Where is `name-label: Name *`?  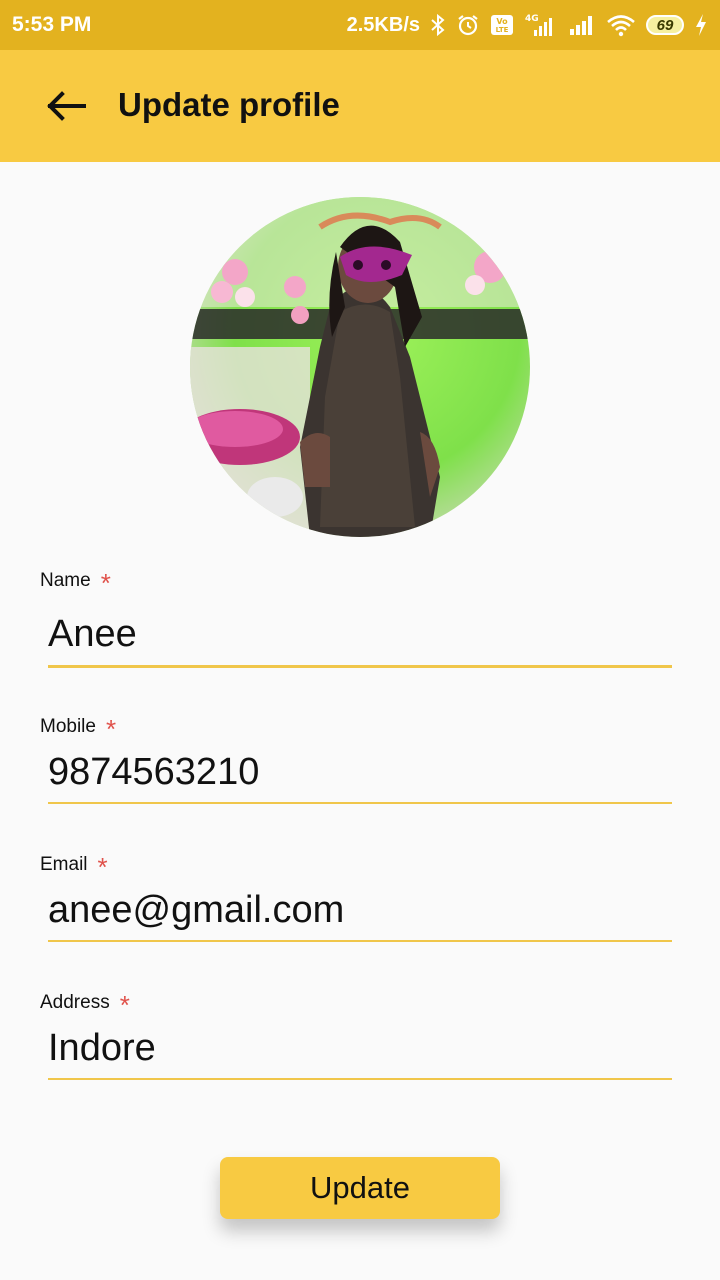 name-label: Name * is located at coordinates (75, 580).